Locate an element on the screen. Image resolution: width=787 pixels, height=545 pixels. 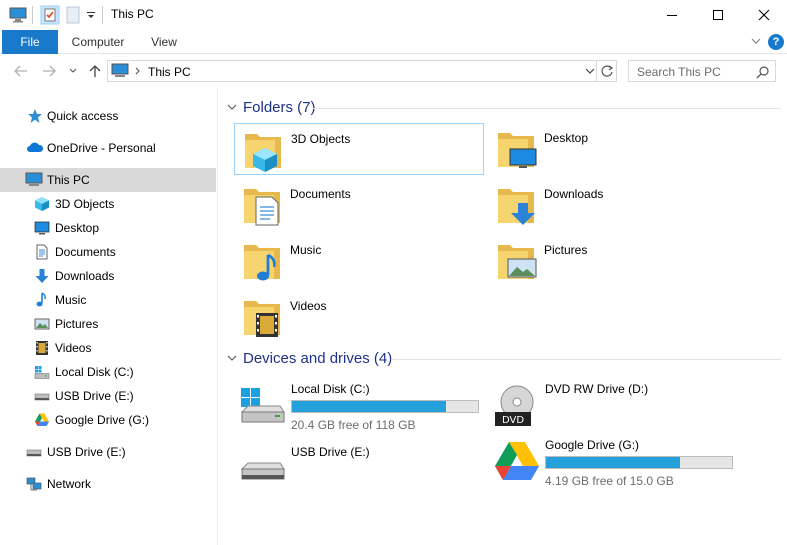
devices-group-header: Devices and drives (4) is located at coordinates (309, 358).